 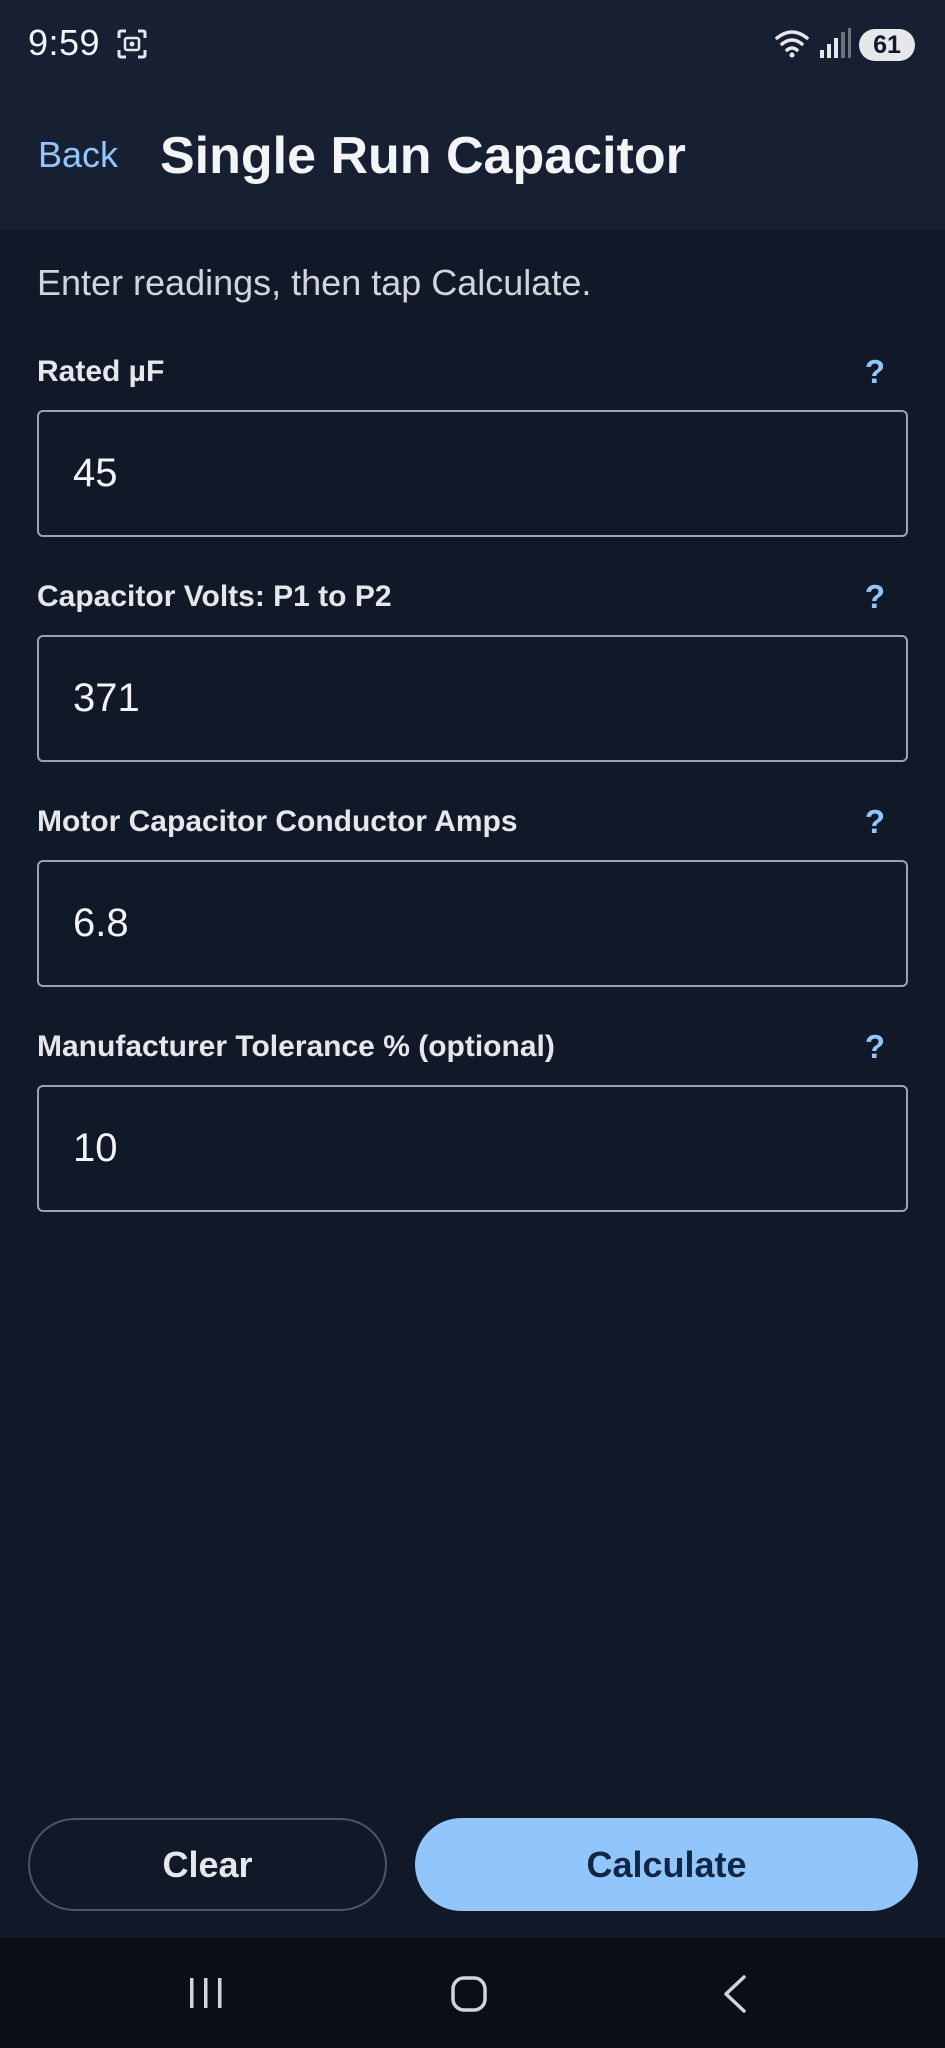 I want to click on app-header: Back Single Run Capacitor, so click(x=472, y=160).